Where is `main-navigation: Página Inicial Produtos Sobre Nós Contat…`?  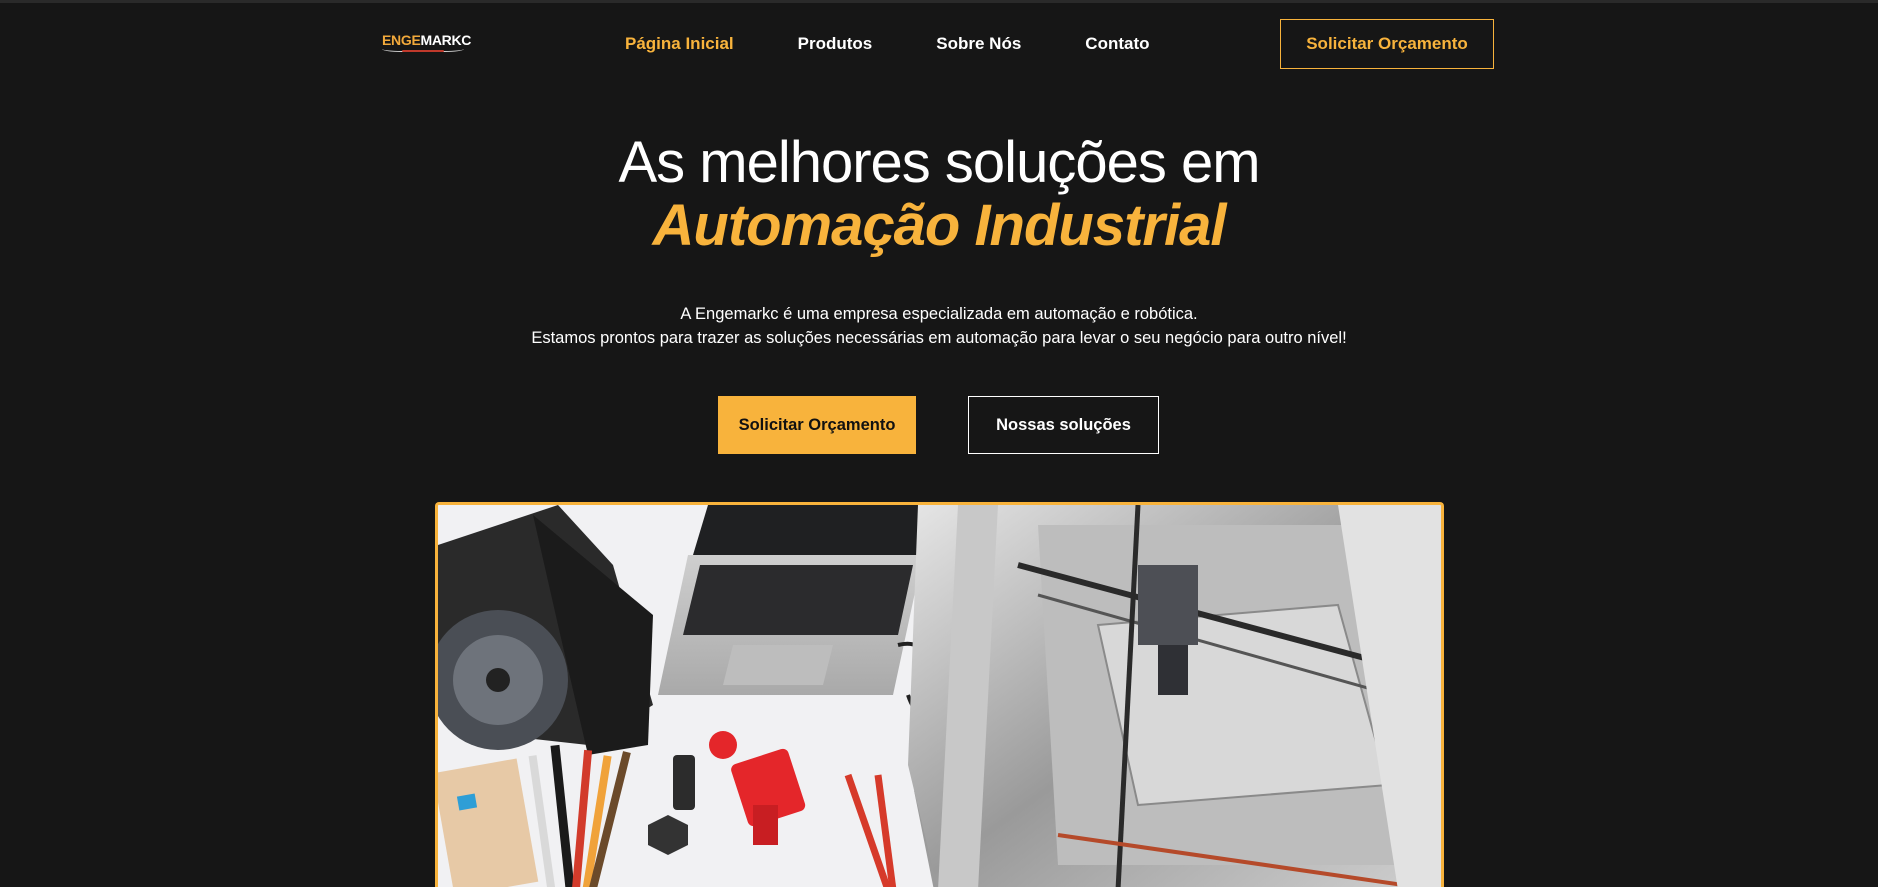
main-navigation: Página Inicial Produtos Sobre Nós Contat… is located at coordinates (919, 44).